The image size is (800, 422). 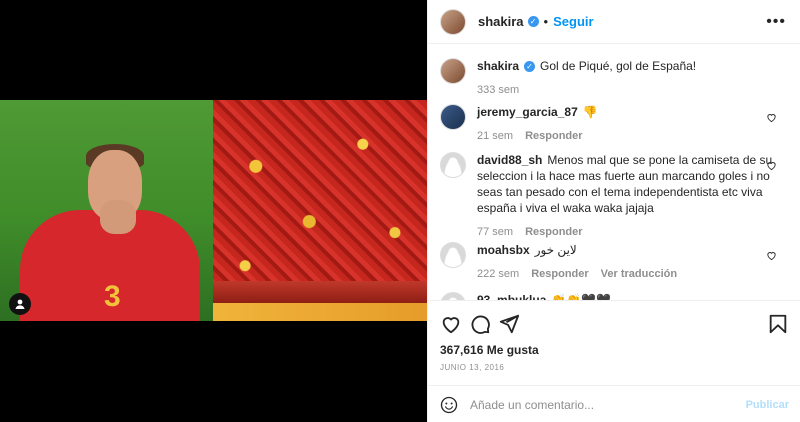 I want to click on comment-icon, so click(x=480, y=324).